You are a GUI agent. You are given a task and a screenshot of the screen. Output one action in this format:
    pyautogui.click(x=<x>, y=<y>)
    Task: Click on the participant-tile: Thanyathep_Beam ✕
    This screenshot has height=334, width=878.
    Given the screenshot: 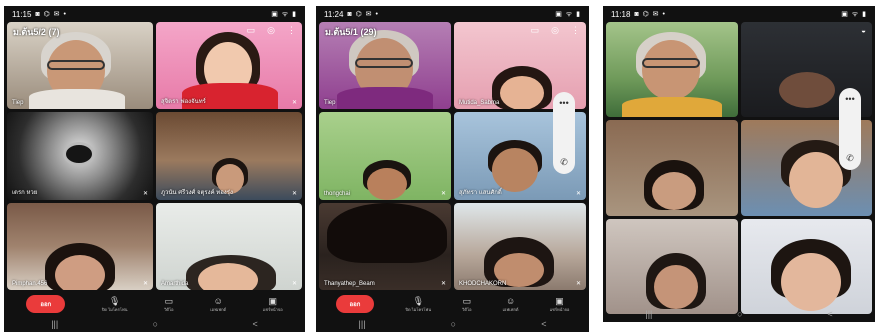 What is the action you would take?
    pyautogui.click(x=385, y=246)
    